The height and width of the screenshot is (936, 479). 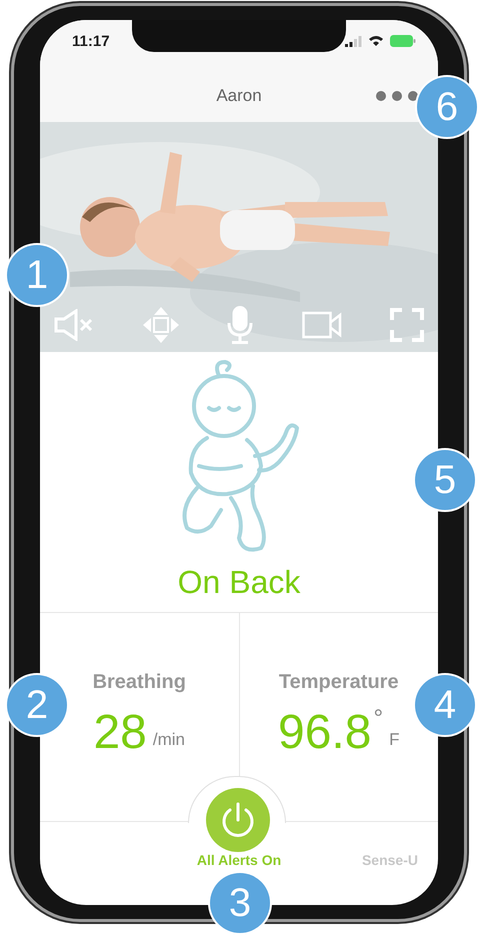 What do you see at coordinates (394, 740) in the screenshot?
I see `stat-unit: F` at bounding box center [394, 740].